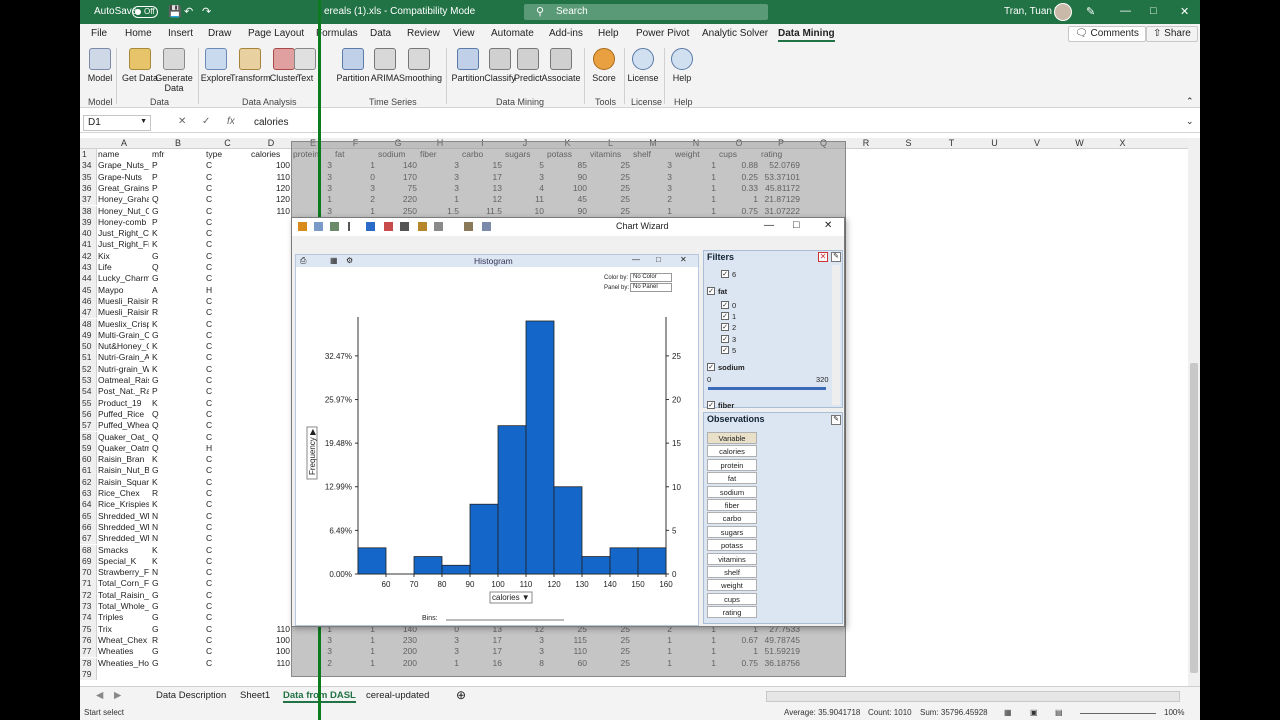 This screenshot has height=720, width=1280. Describe the element at coordinates (271, 122) in the screenshot. I see `formula-input: calories` at that location.